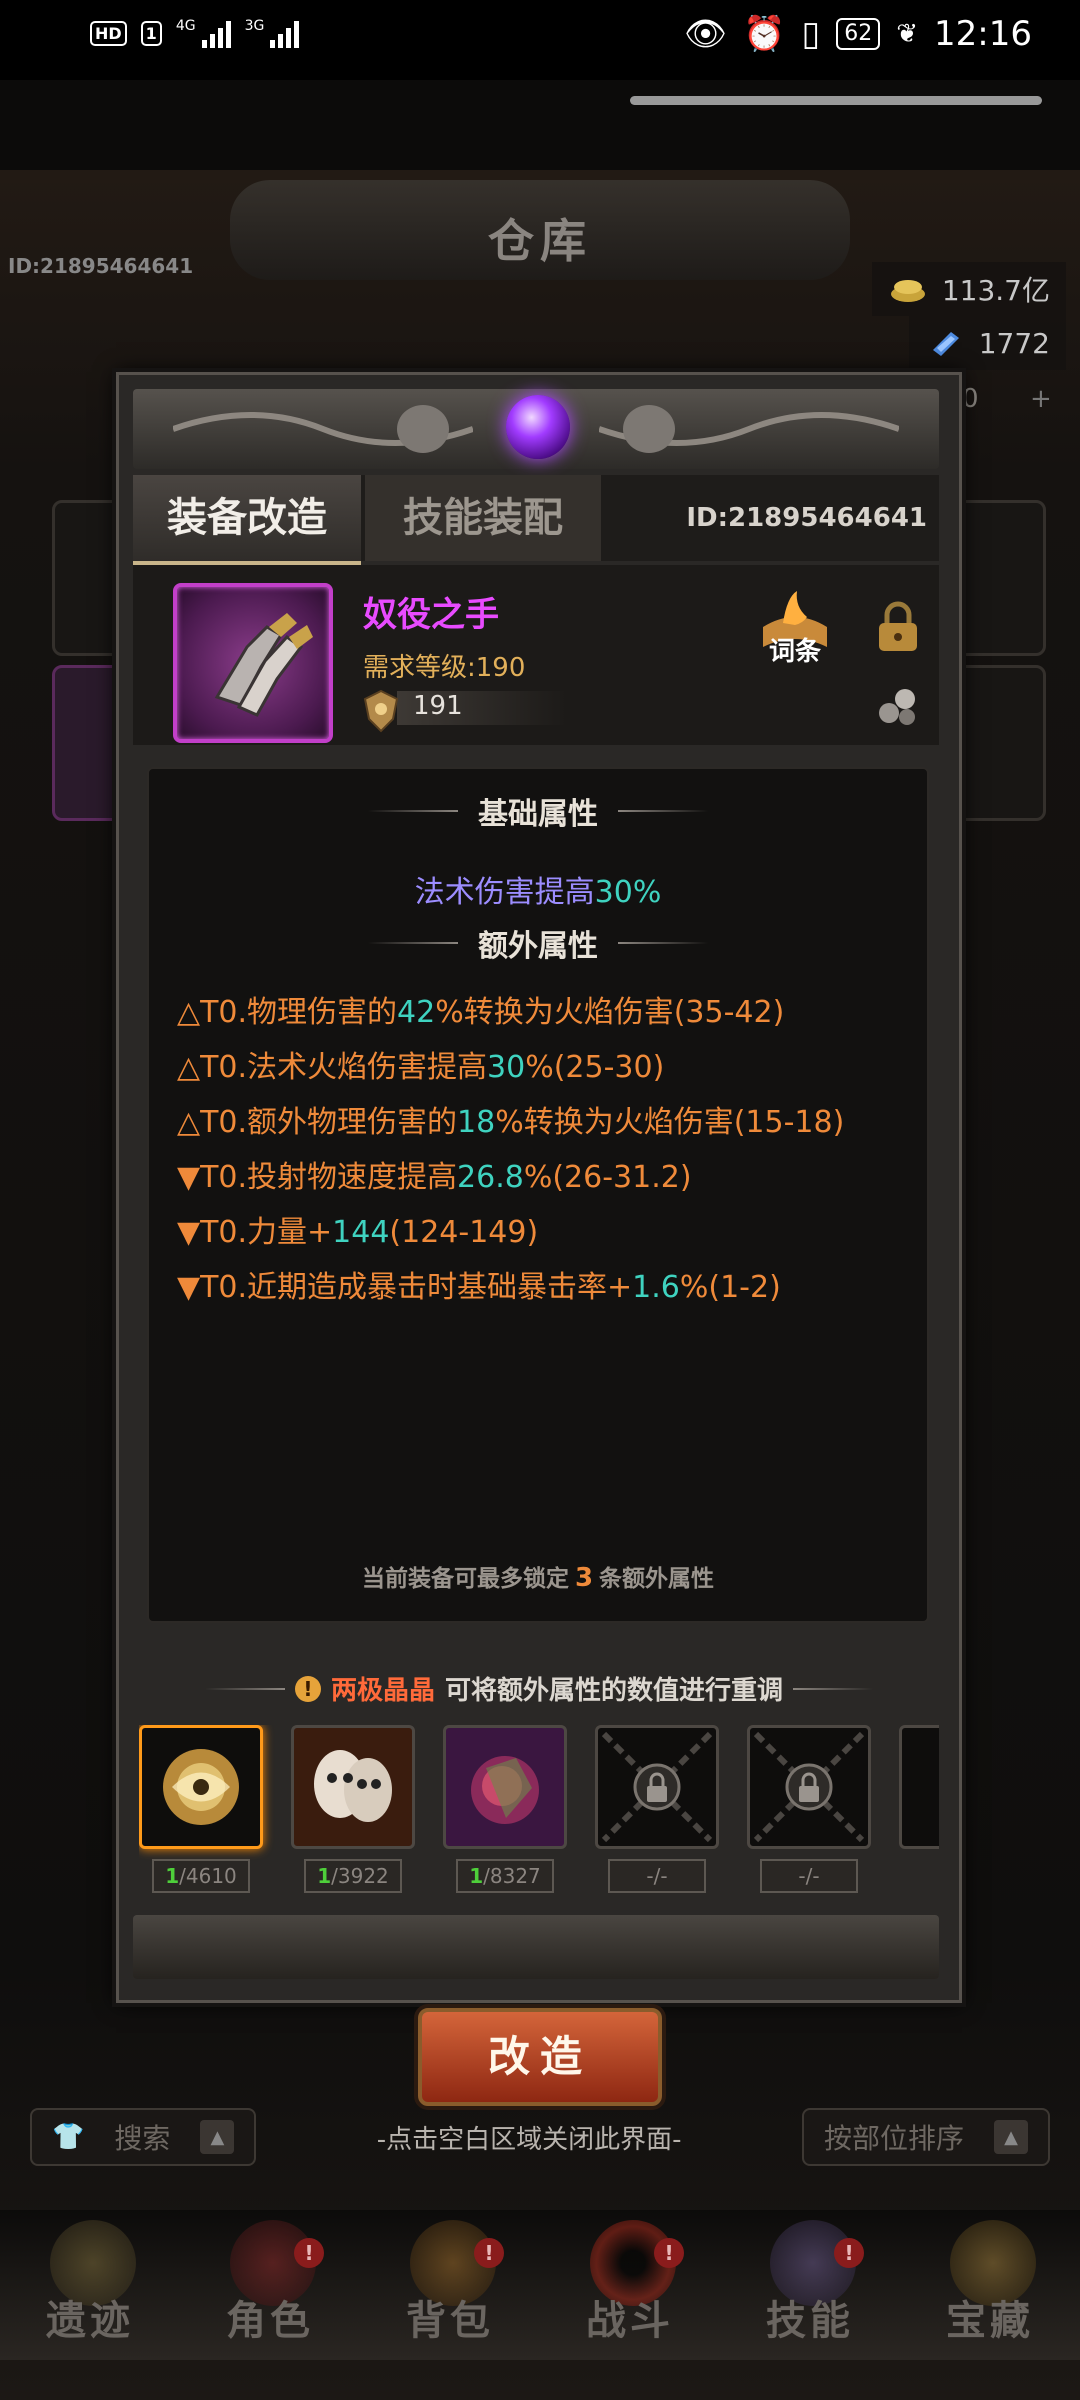 The image size is (1080, 2400). I want to click on material-count: 1/4610, so click(201, 1876).